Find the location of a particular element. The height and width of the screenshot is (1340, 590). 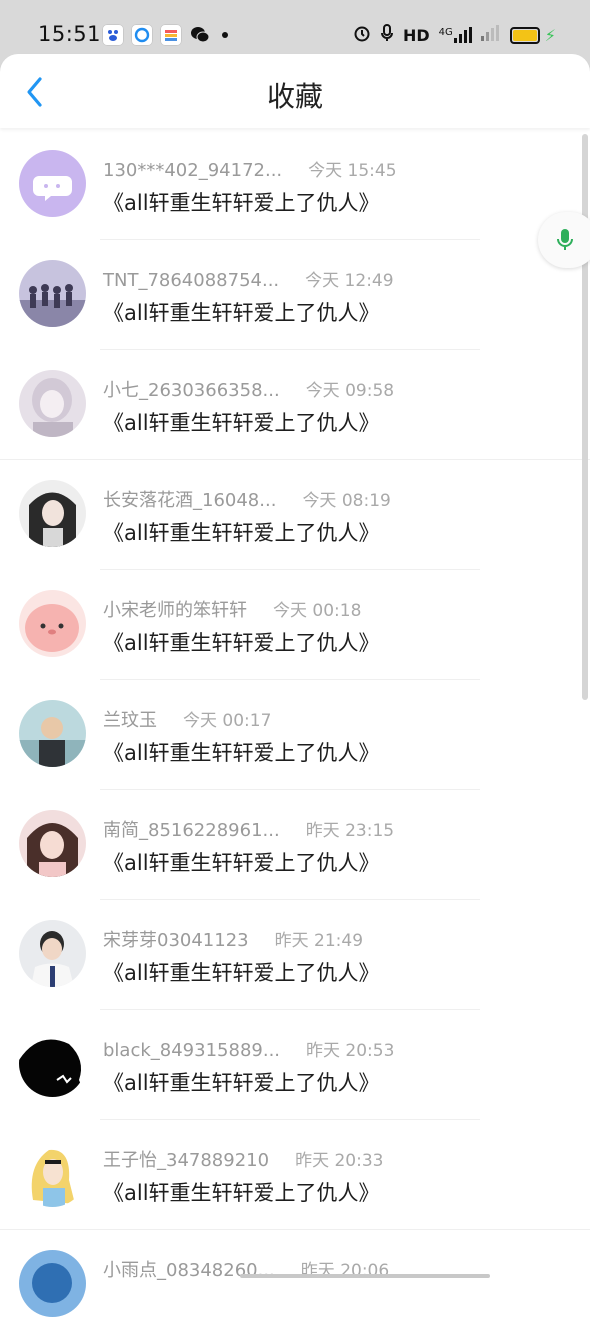

baidu-icon is located at coordinates (113, 35).